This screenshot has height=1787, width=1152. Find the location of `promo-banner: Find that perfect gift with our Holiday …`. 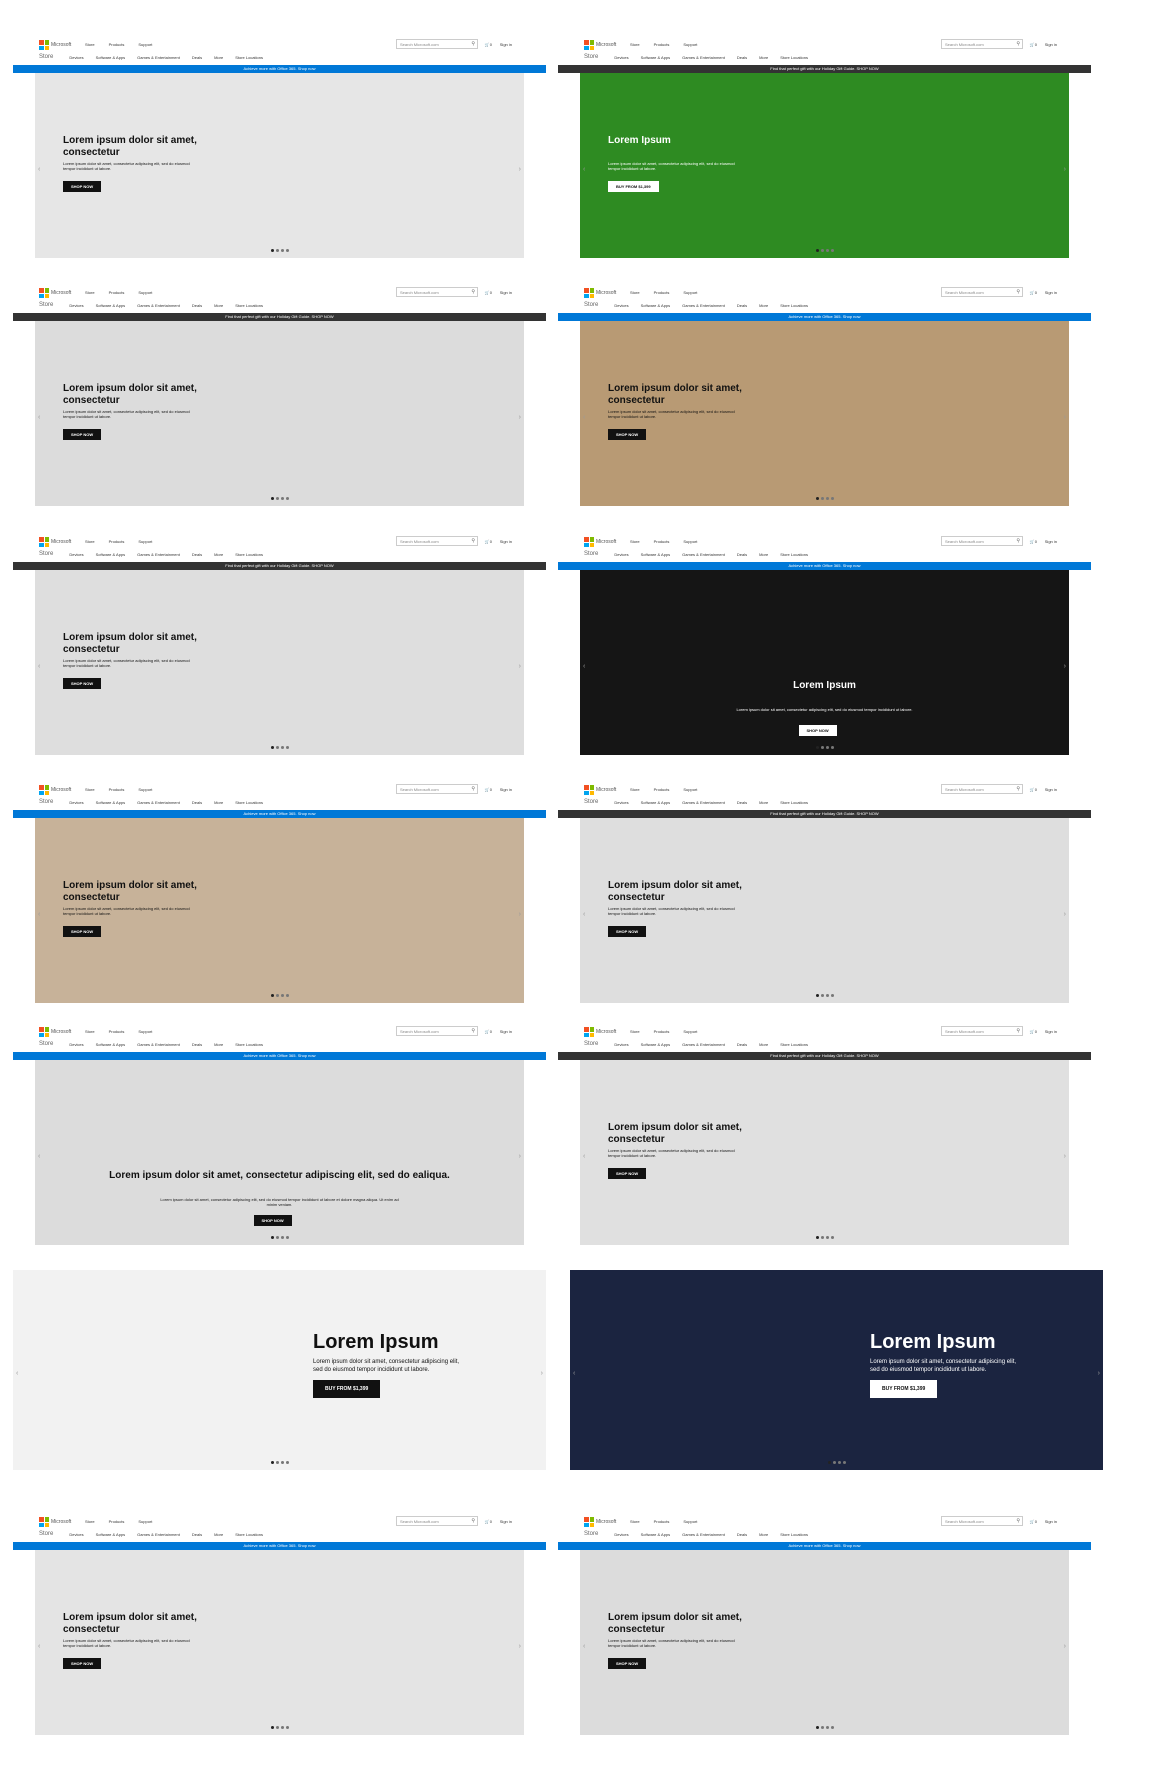

promo-banner: Find that perfect gift with our Holiday … is located at coordinates (279, 317).